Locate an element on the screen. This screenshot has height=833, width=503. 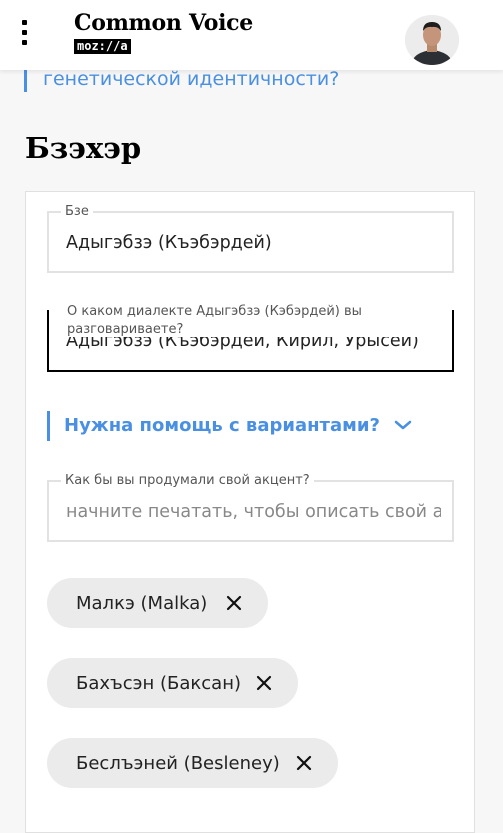
accent-tag: Бахъсэн (Баксан) is located at coordinates (172, 683).